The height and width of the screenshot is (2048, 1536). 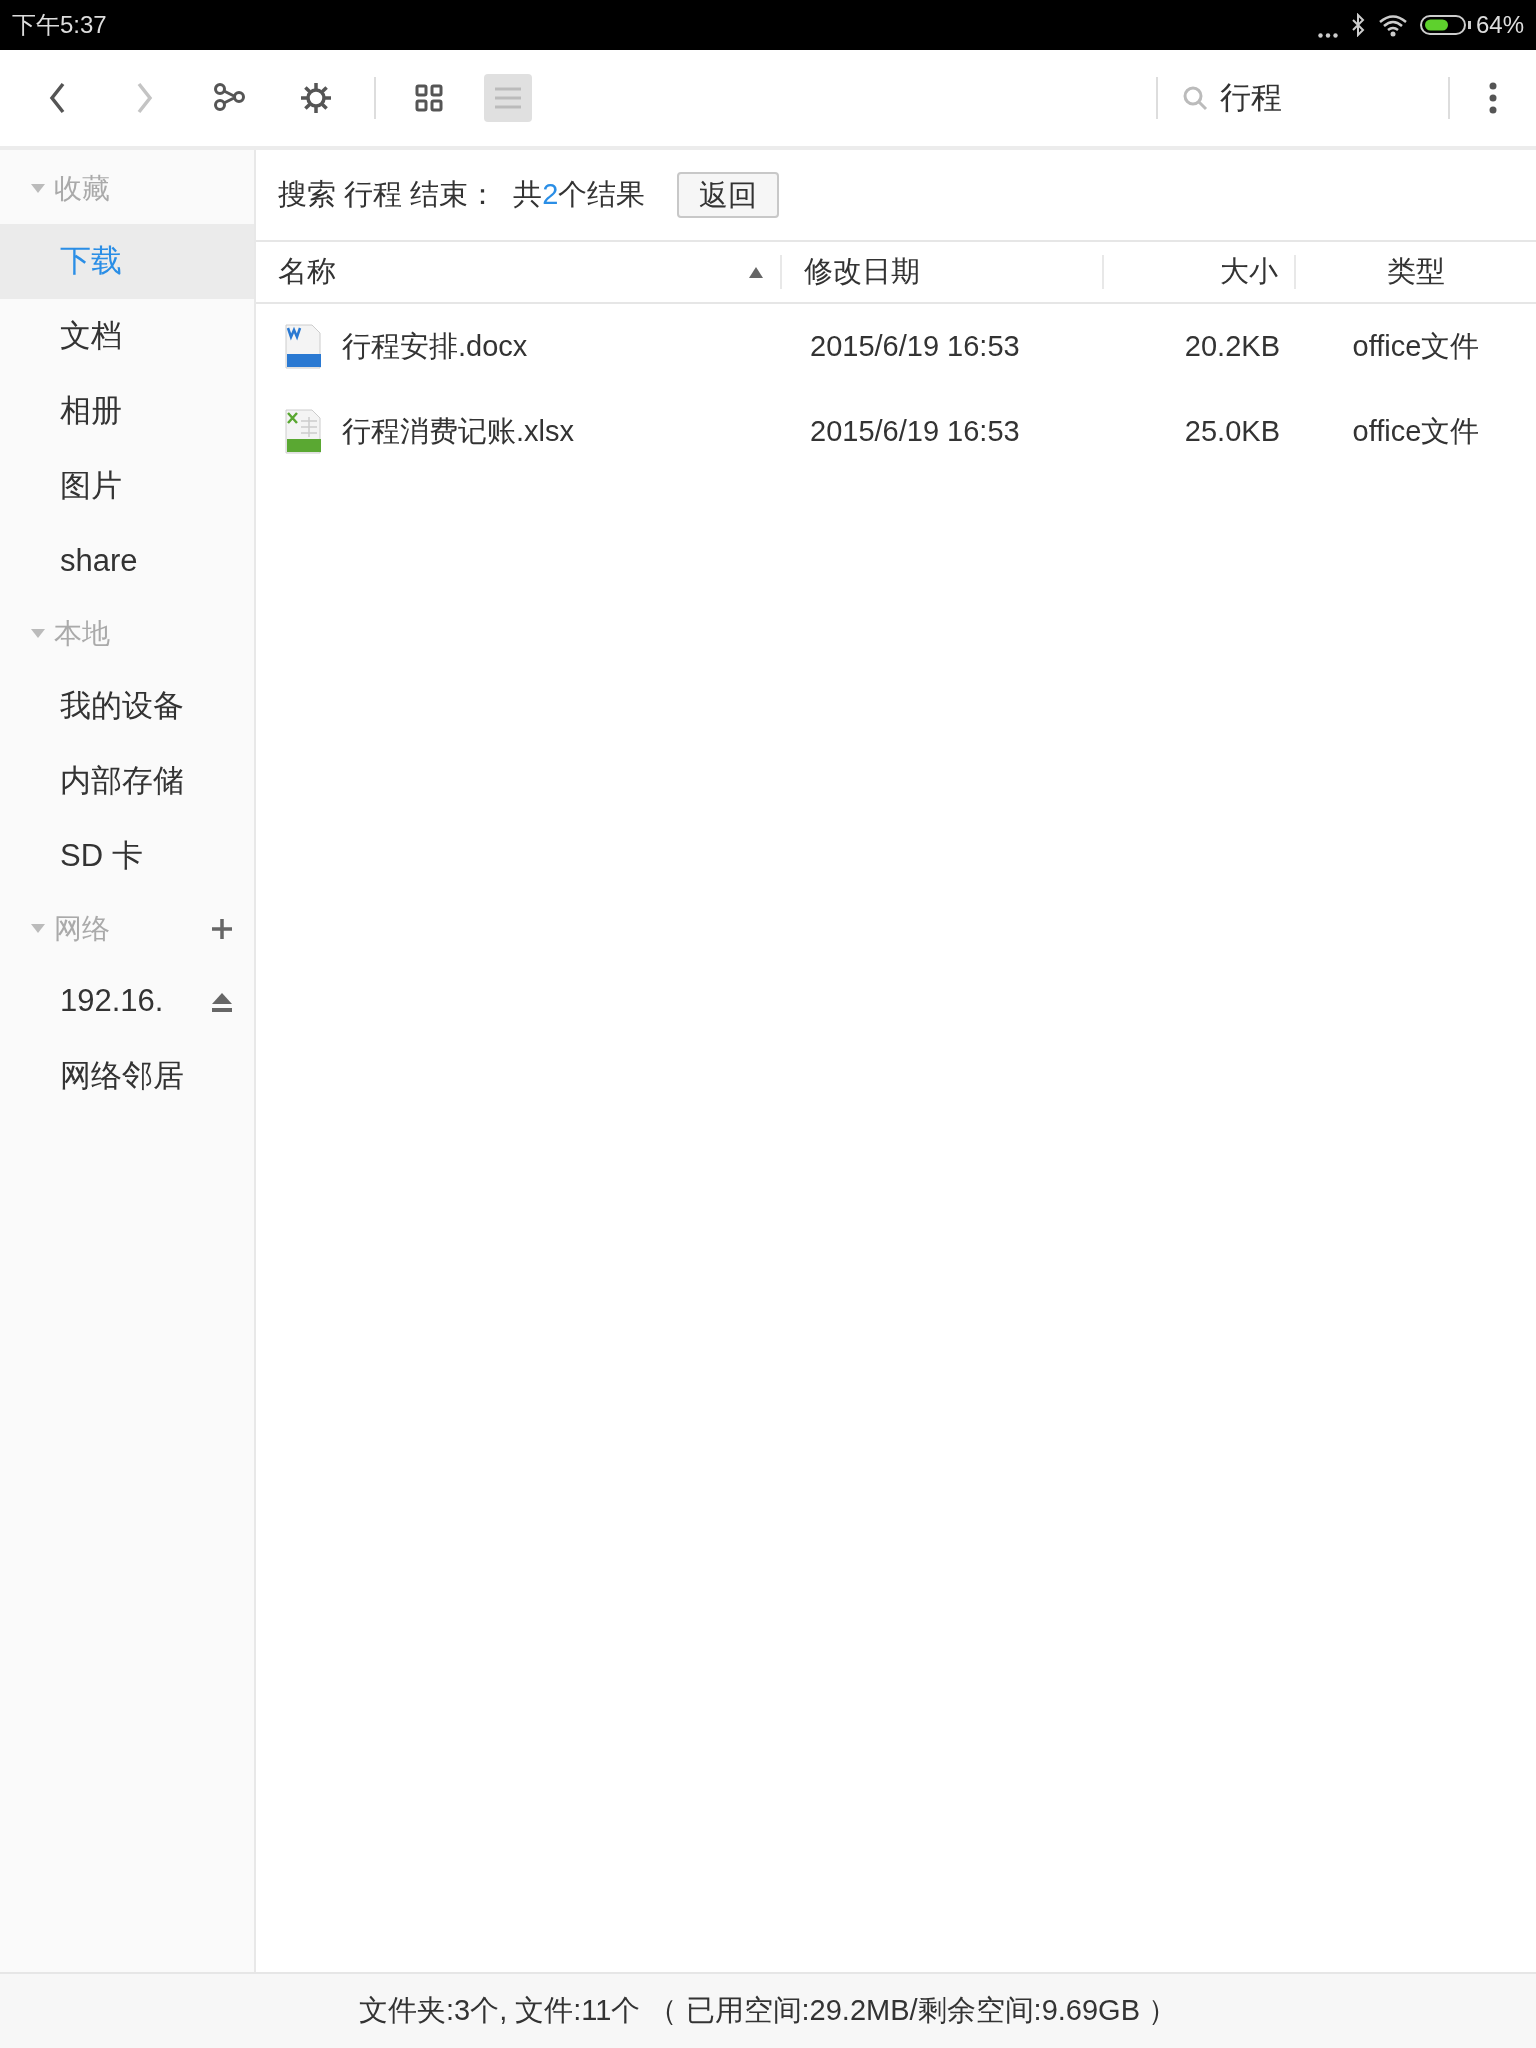 I want to click on search-field: 行程, so click(x=1320, y=98).